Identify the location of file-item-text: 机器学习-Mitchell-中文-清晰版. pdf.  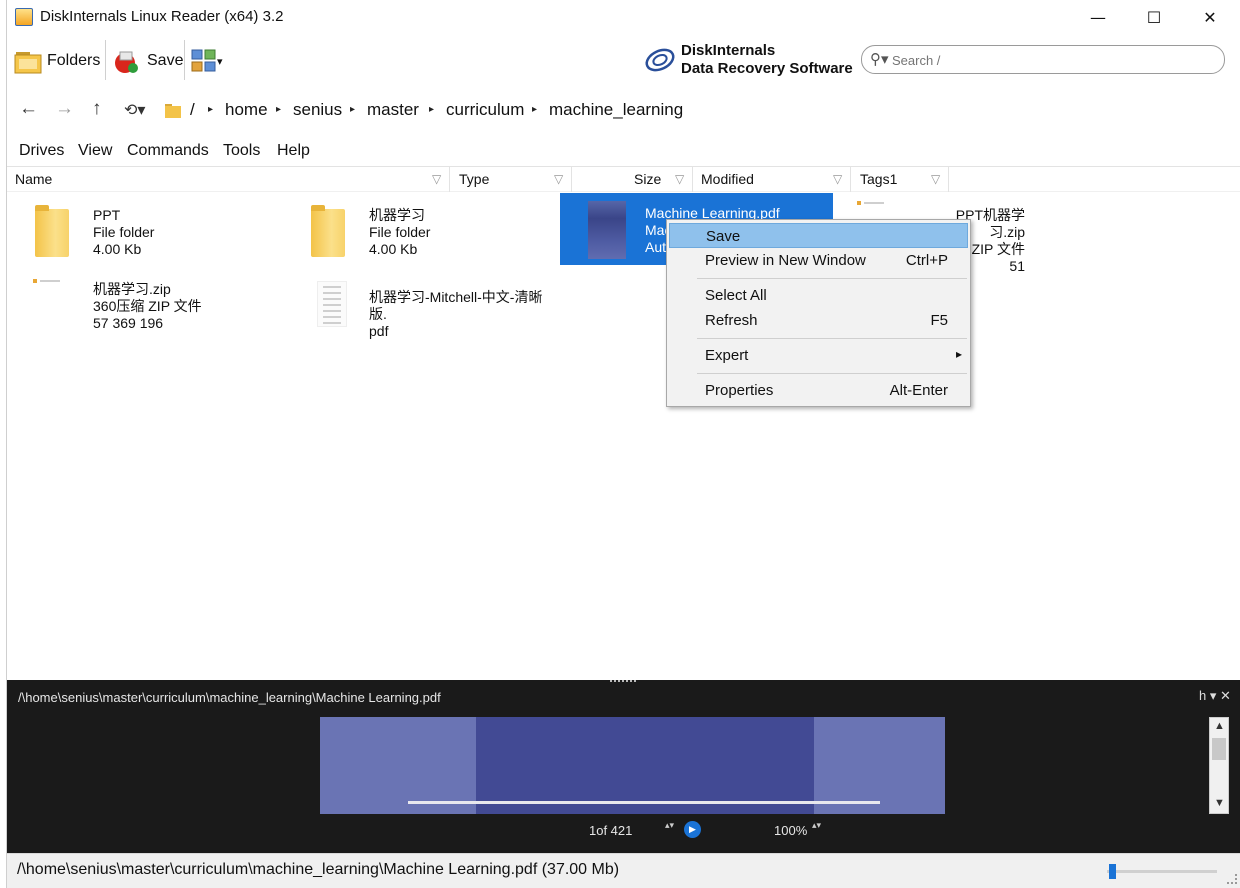
(461, 314).